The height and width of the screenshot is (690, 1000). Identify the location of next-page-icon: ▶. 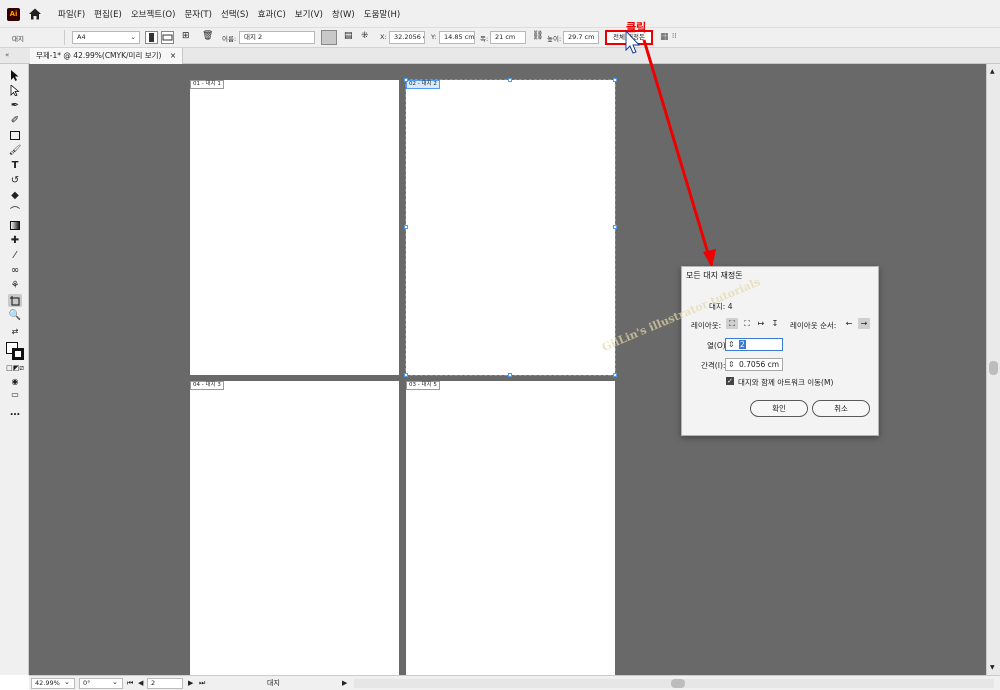
(190, 683).